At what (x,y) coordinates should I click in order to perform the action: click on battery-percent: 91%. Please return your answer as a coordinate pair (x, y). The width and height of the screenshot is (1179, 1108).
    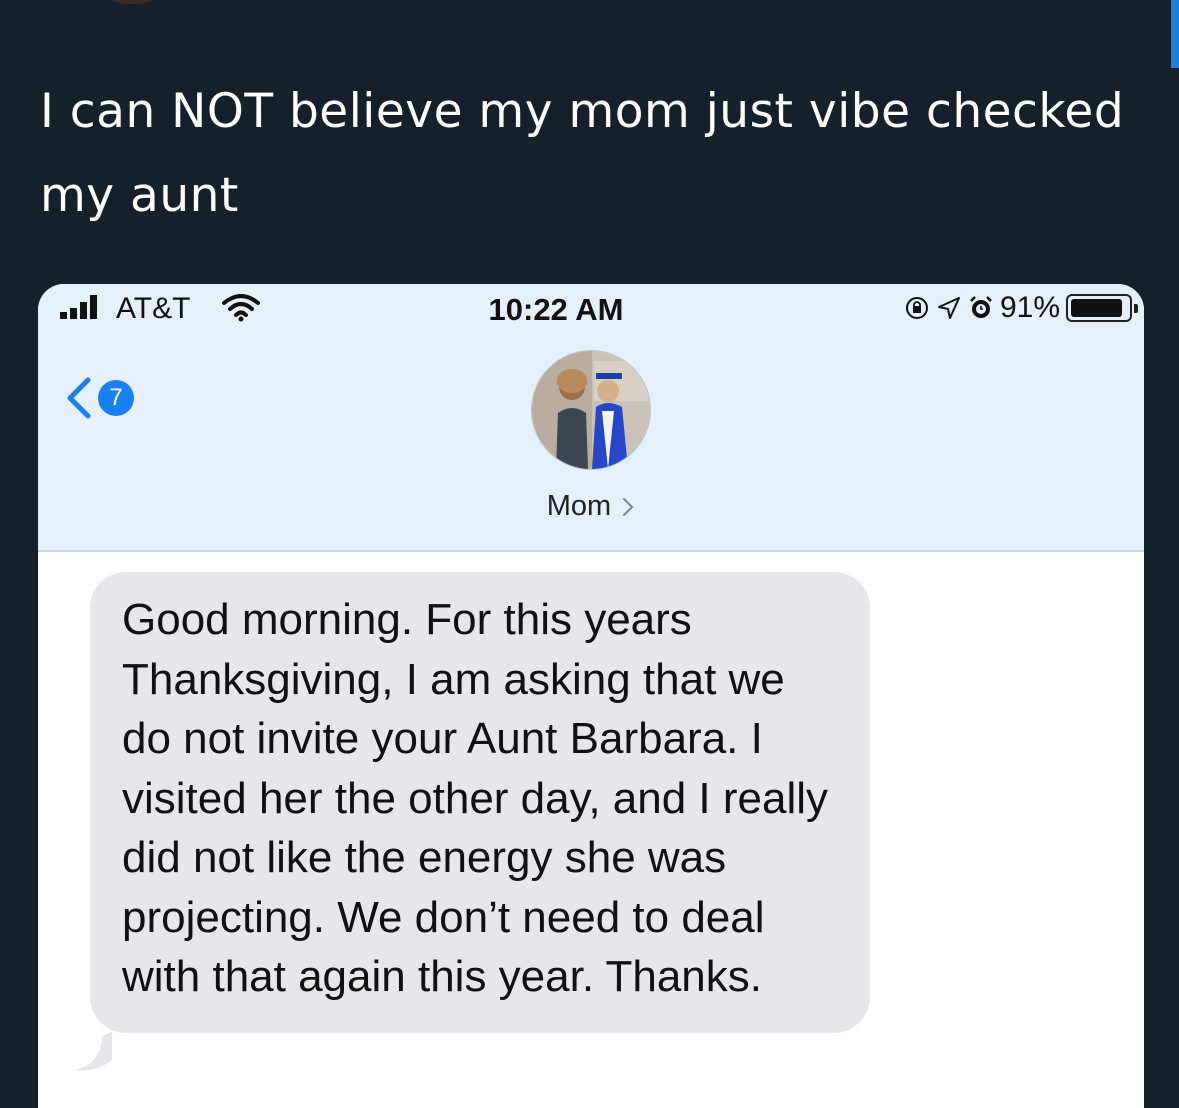
    Looking at the image, I should click on (1029, 307).